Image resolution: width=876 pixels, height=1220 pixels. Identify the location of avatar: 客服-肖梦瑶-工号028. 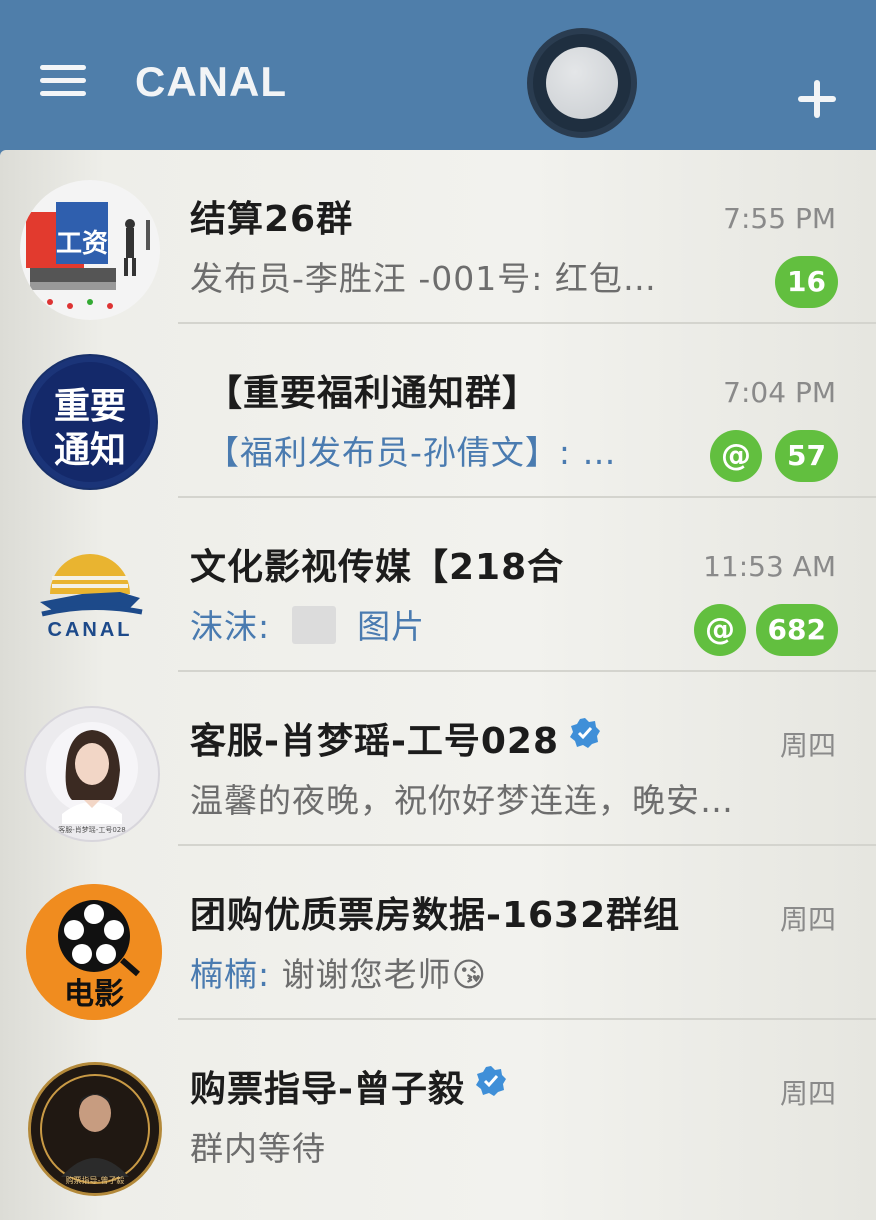
(92, 774).